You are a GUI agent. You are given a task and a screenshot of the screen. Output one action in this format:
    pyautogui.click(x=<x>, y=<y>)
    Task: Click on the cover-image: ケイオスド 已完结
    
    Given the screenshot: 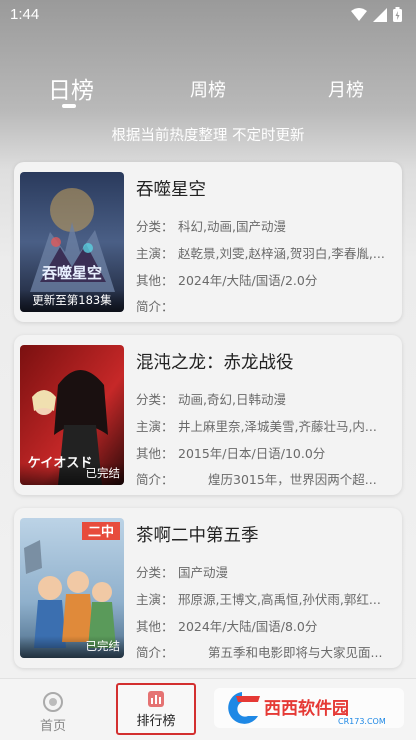 What is the action you would take?
    pyautogui.click(x=72, y=415)
    